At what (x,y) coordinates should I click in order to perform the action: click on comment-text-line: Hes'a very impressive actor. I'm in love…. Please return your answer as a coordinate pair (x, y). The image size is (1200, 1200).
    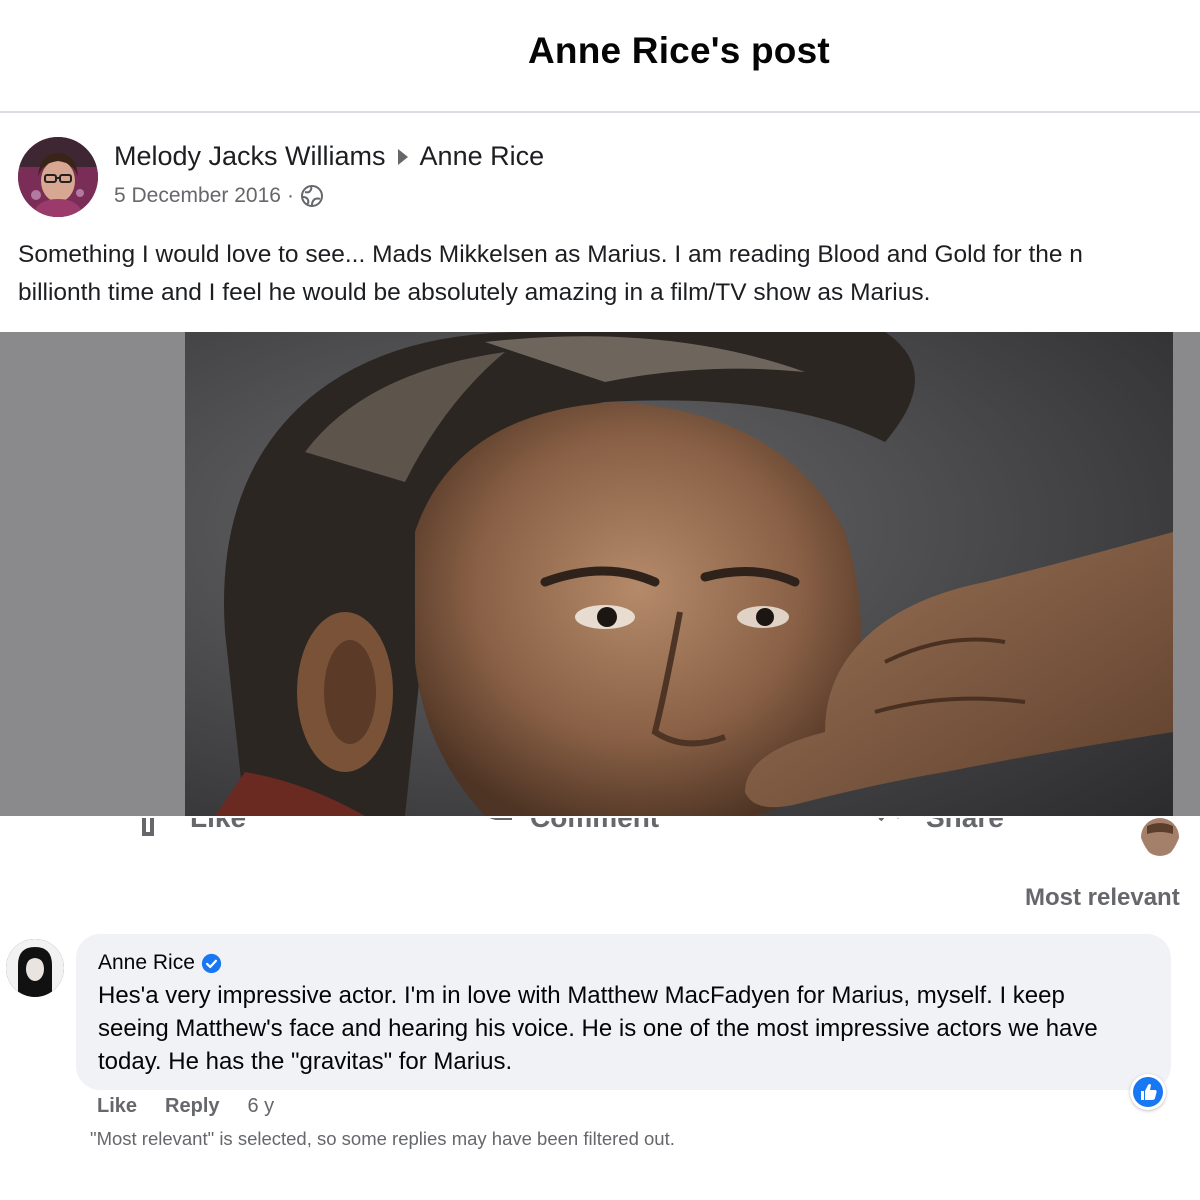
    Looking at the image, I should click on (581, 995).